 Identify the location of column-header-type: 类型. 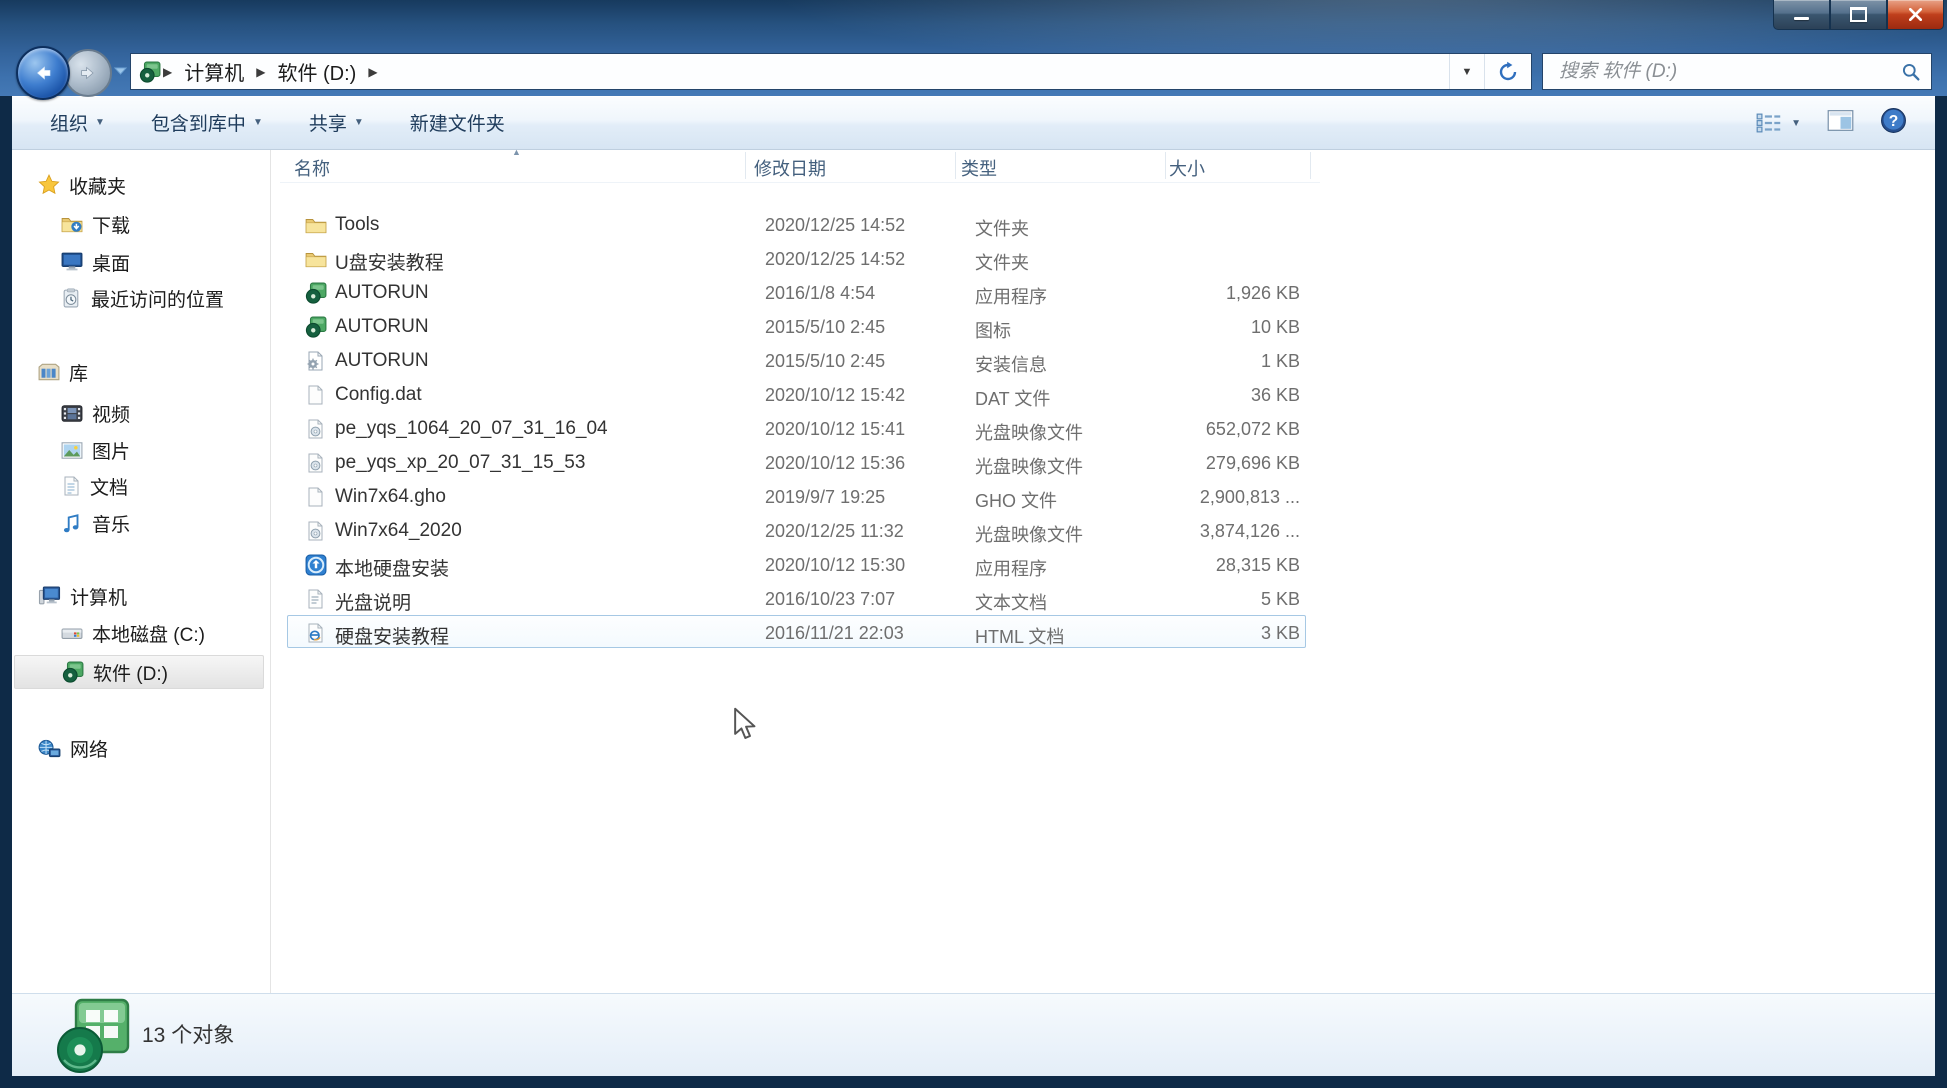
(979, 168).